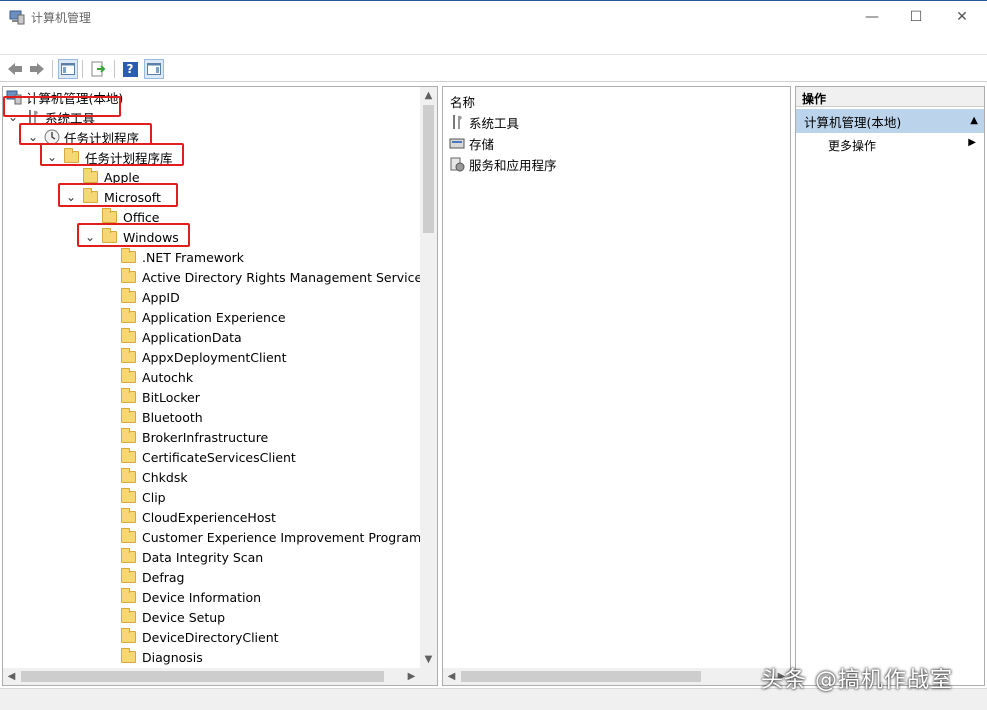 This screenshot has height=710, width=987. What do you see at coordinates (203, 357) in the screenshot?
I see `tree-item-windows-child: AppxDeploymentClient` at bounding box center [203, 357].